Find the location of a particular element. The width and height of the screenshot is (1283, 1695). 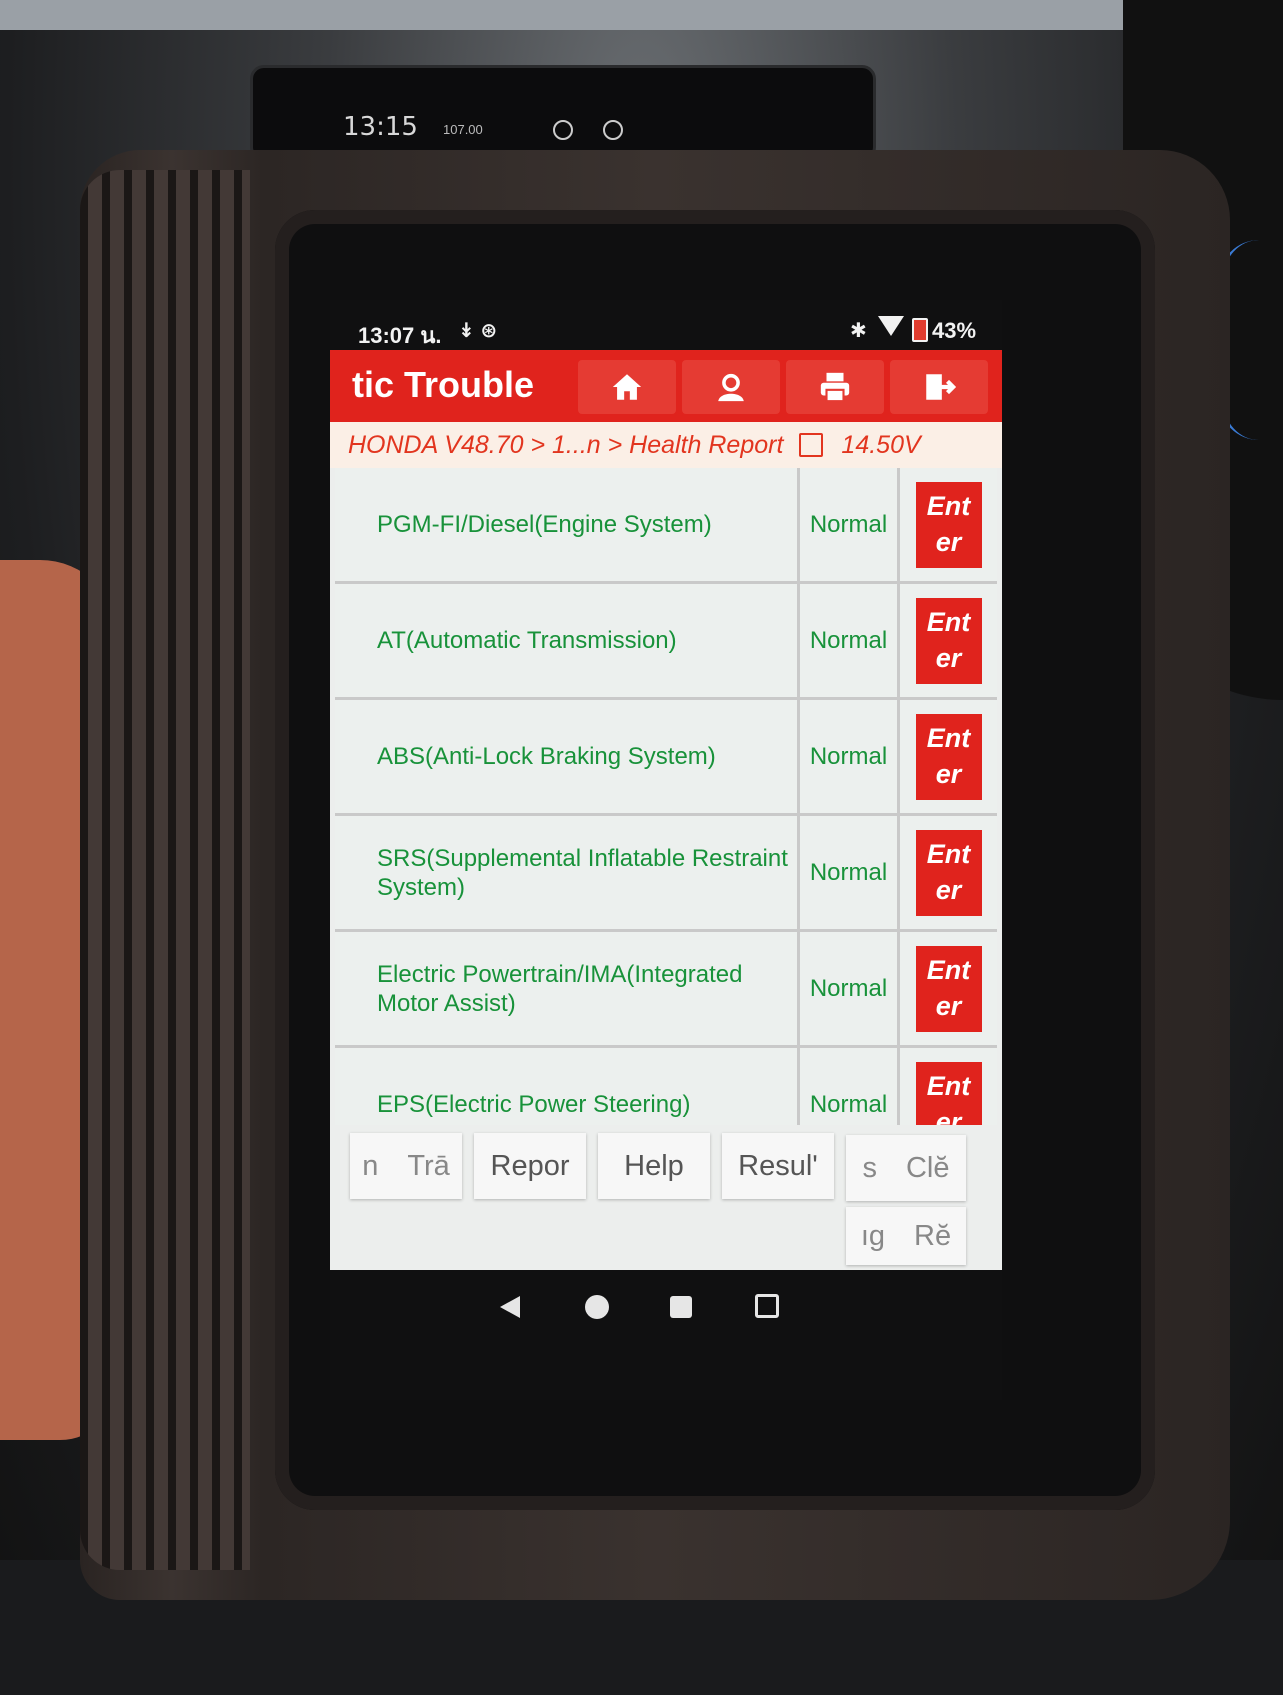

table-row: AT(Automatic Transmission) Normal Ent er is located at coordinates (666, 642).